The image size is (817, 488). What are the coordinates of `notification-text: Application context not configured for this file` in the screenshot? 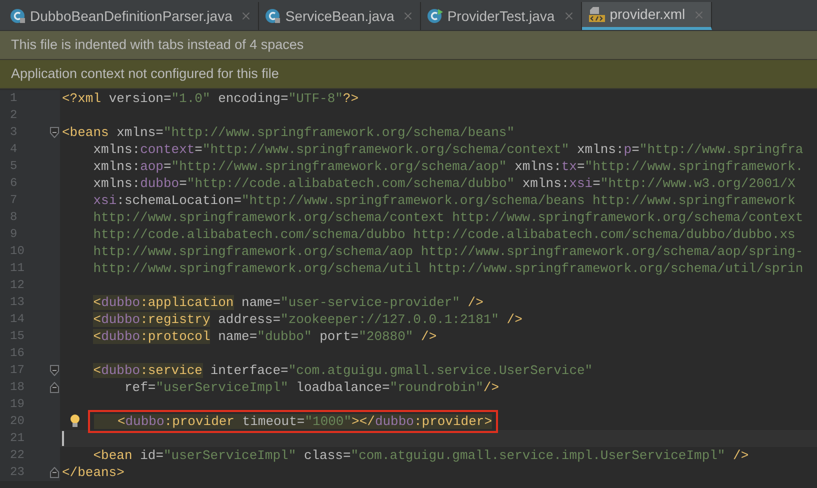 It's located at (145, 73).